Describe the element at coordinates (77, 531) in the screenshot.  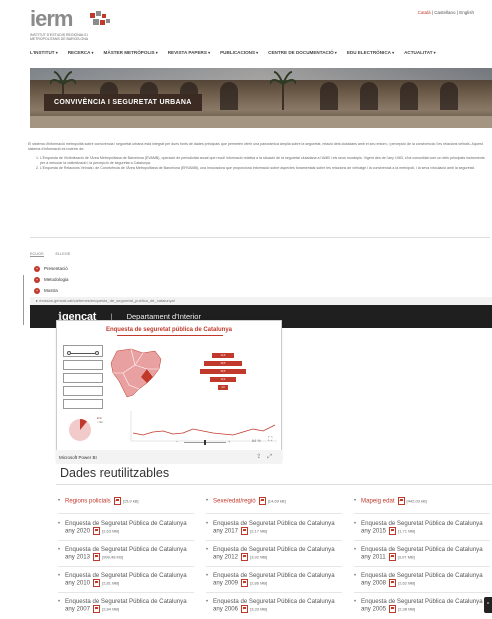
I see `item-year: any 2020` at that location.